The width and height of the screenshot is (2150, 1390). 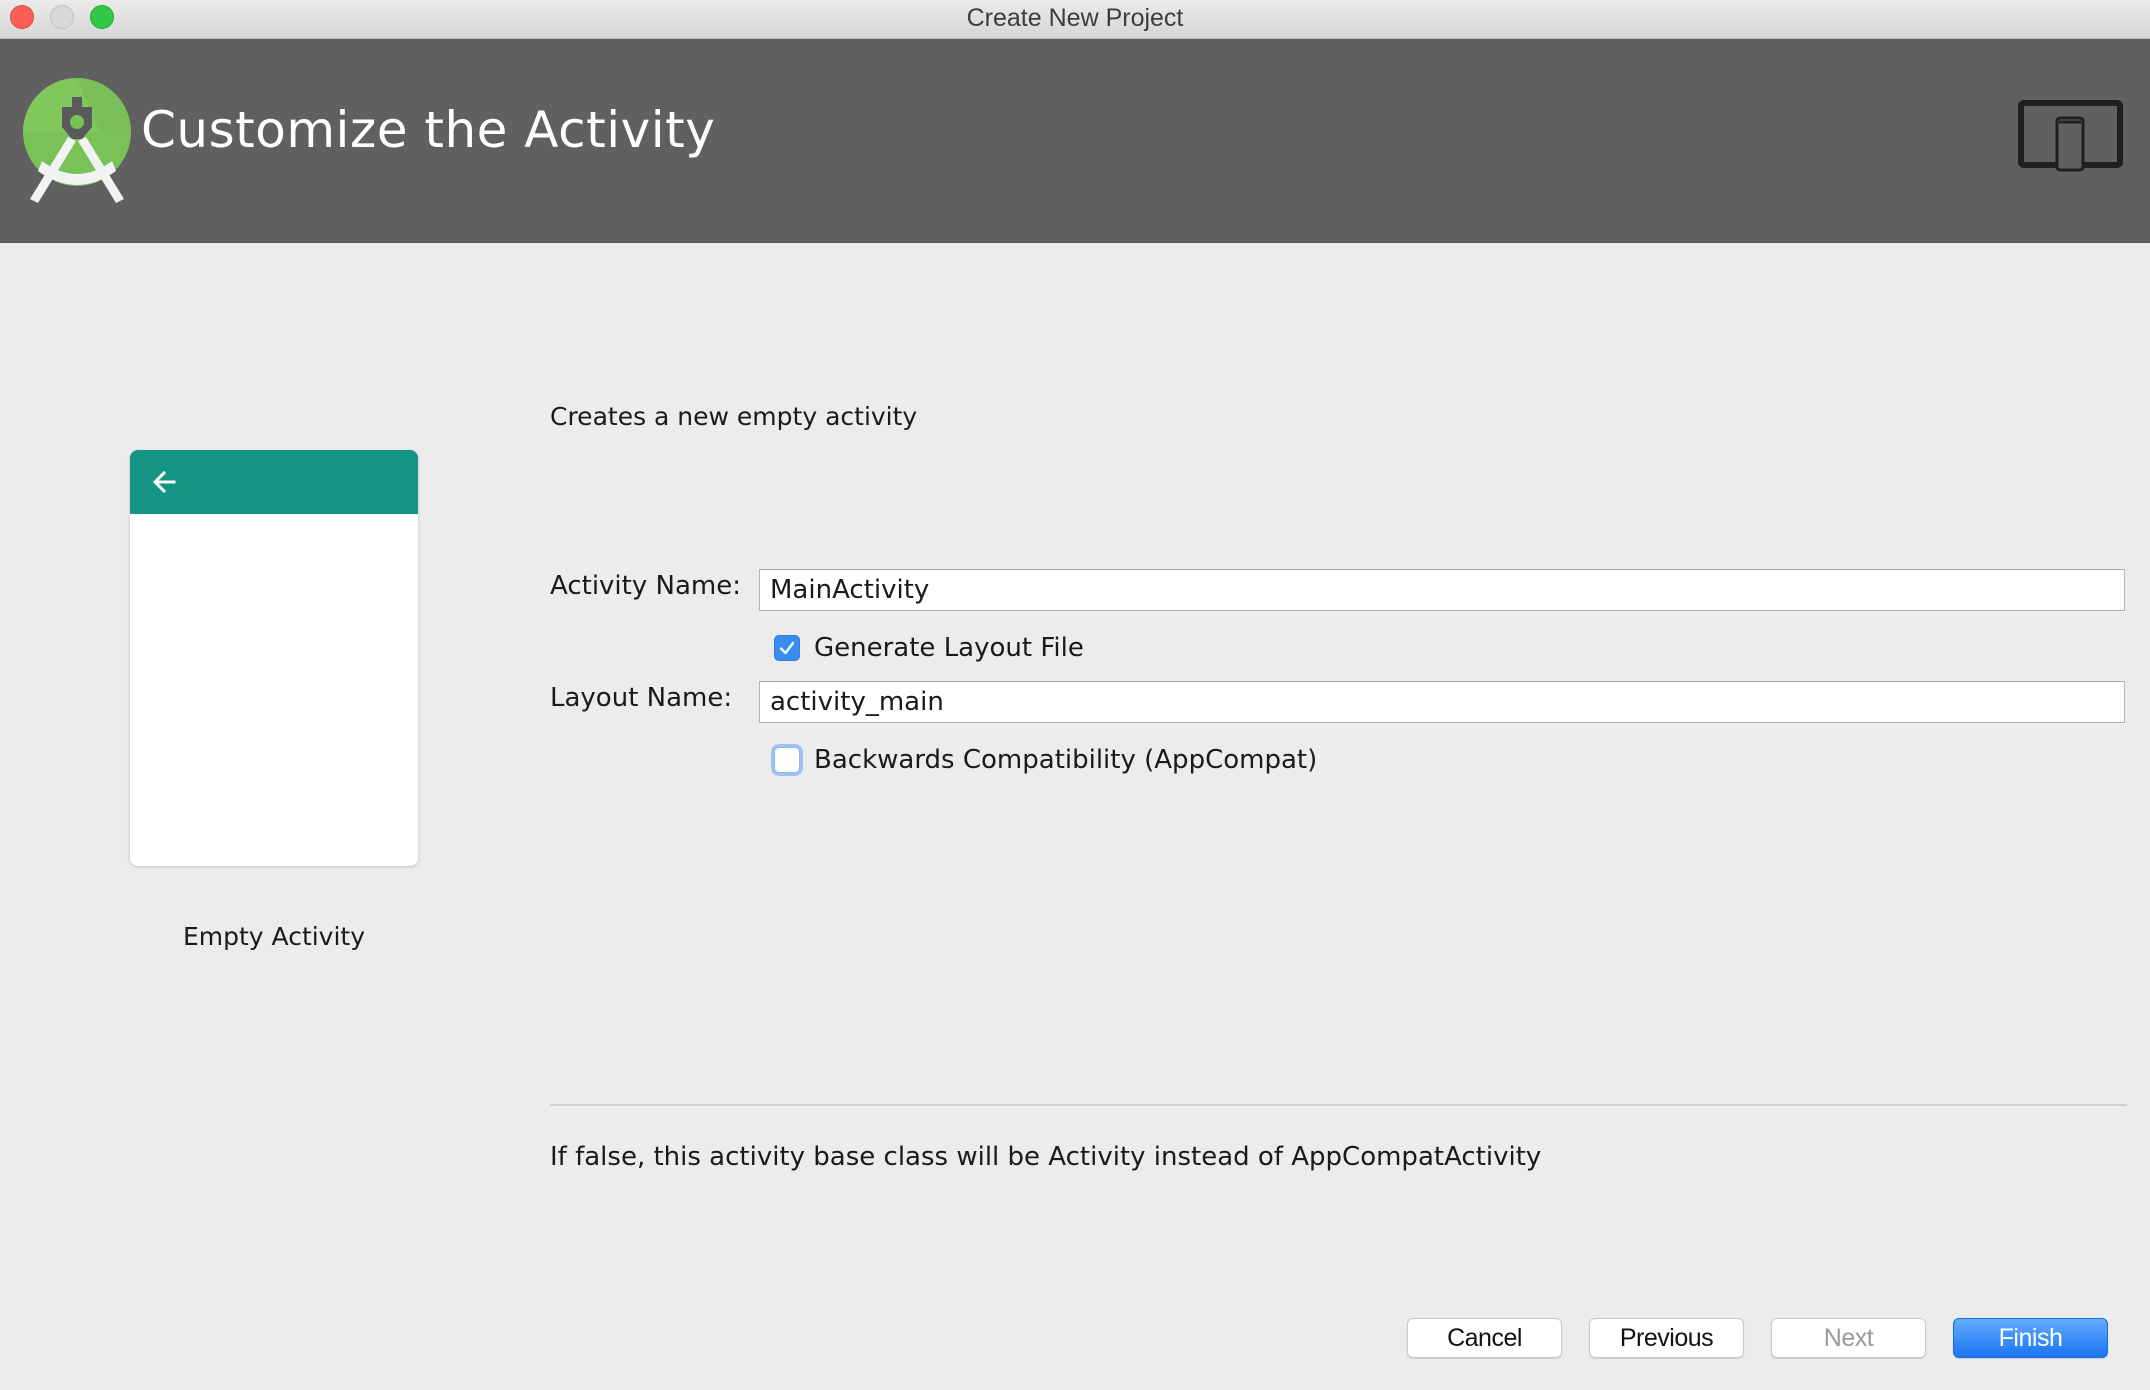 What do you see at coordinates (1066, 760) in the screenshot?
I see `backwards-compat-label: Backwards Compatibility (AppCompat)` at bounding box center [1066, 760].